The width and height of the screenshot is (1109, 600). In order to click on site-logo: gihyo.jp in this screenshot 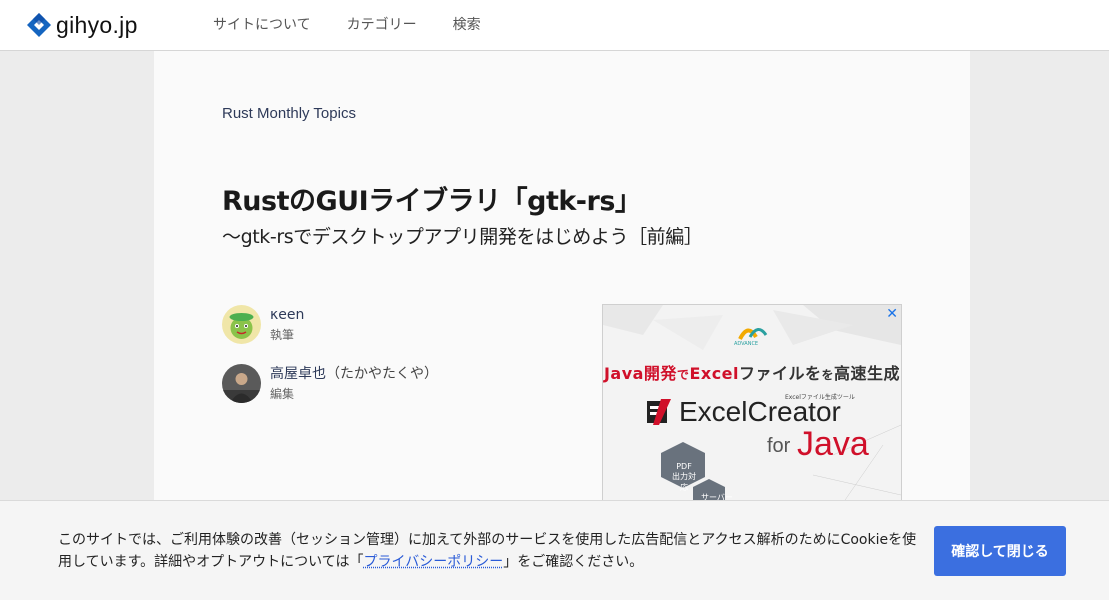, I will do `click(82, 25)`.